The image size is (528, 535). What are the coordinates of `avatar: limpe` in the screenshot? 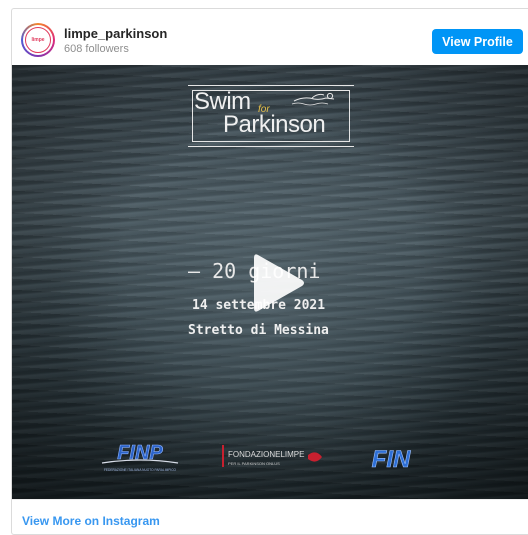 It's located at (38, 40).